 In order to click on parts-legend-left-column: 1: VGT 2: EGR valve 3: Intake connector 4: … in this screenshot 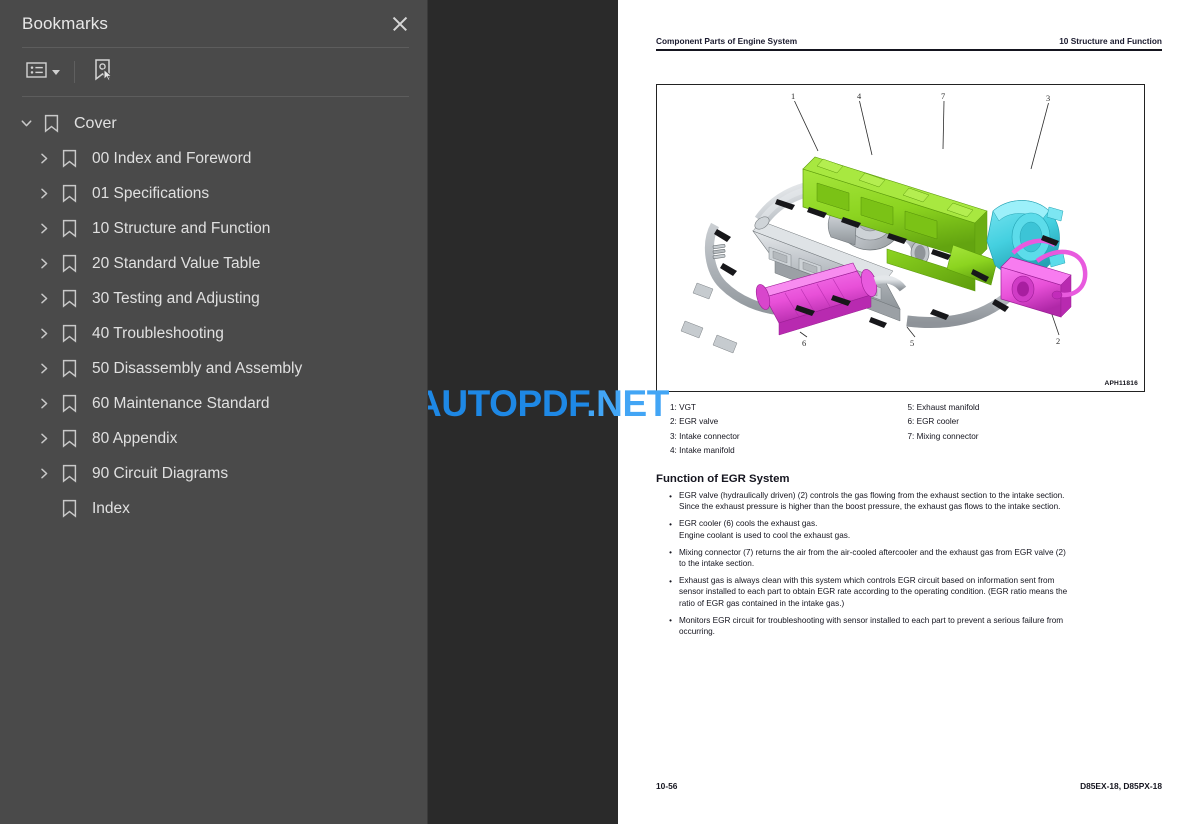, I will do `click(789, 430)`.